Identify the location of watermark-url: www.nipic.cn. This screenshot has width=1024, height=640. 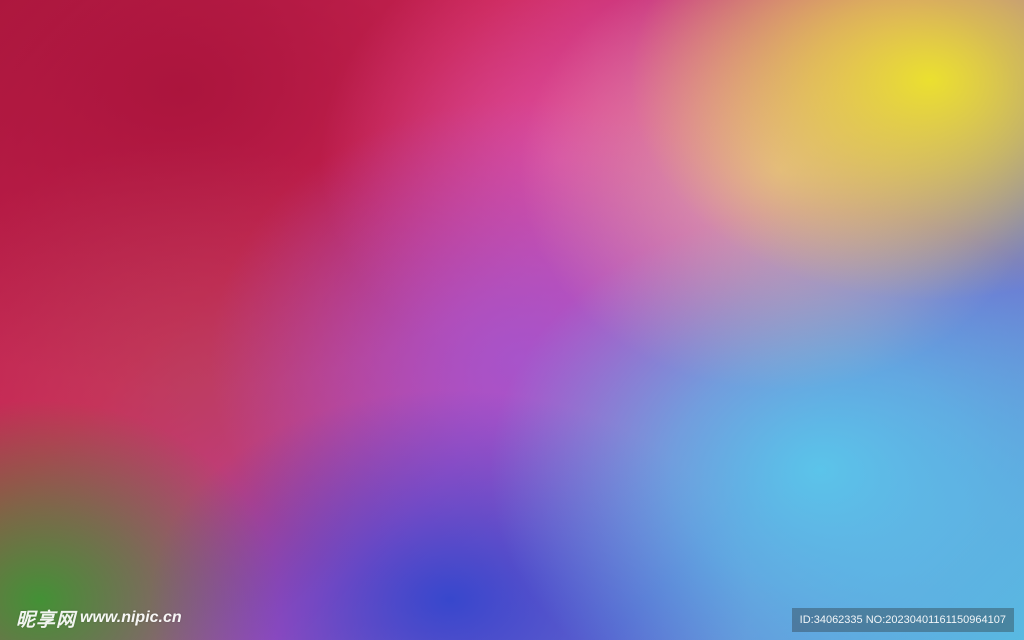
(131, 617).